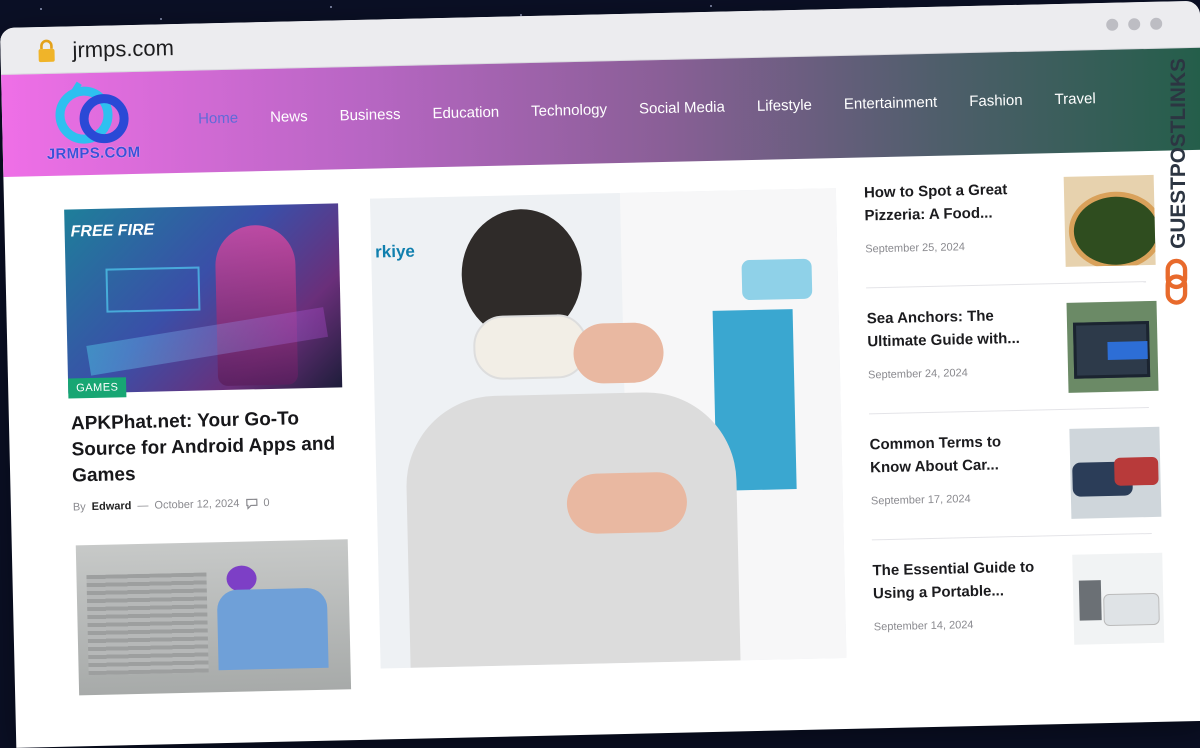 This screenshot has width=1200, height=748. I want to click on featured-post-image: FREE FIRE, so click(203, 298).